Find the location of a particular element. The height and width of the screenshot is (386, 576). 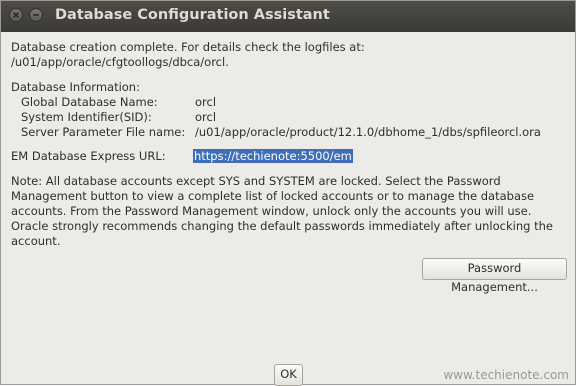

ok-button: OK is located at coordinates (288, 375).